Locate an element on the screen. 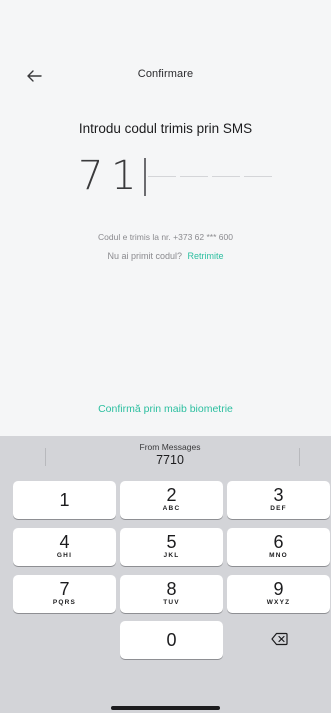 This screenshot has width=331, height=713. key-6: 6 MNO is located at coordinates (278, 547).